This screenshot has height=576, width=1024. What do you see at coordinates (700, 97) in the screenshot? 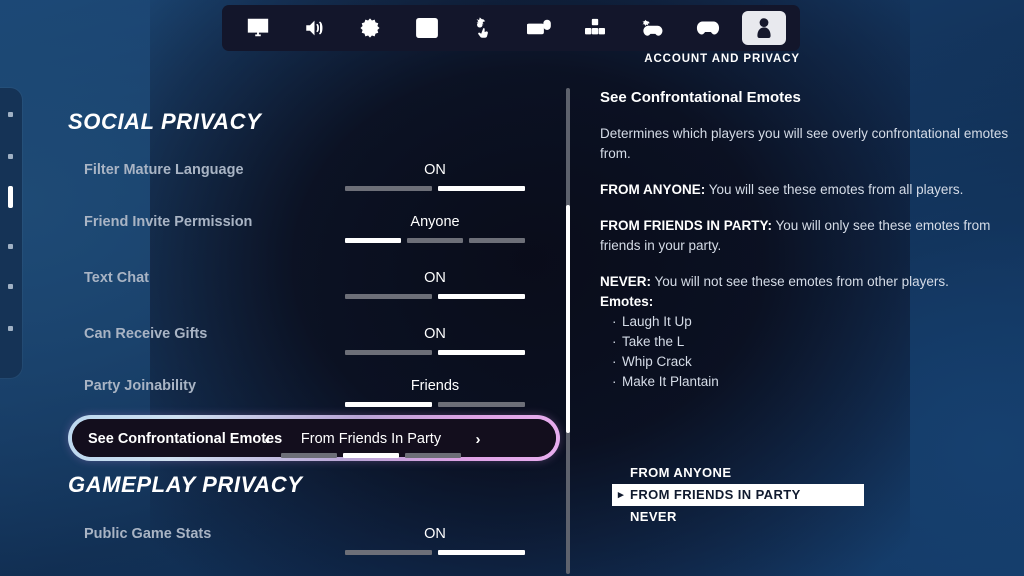
I see `description-heading: See Confrontational Emotes` at bounding box center [700, 97].